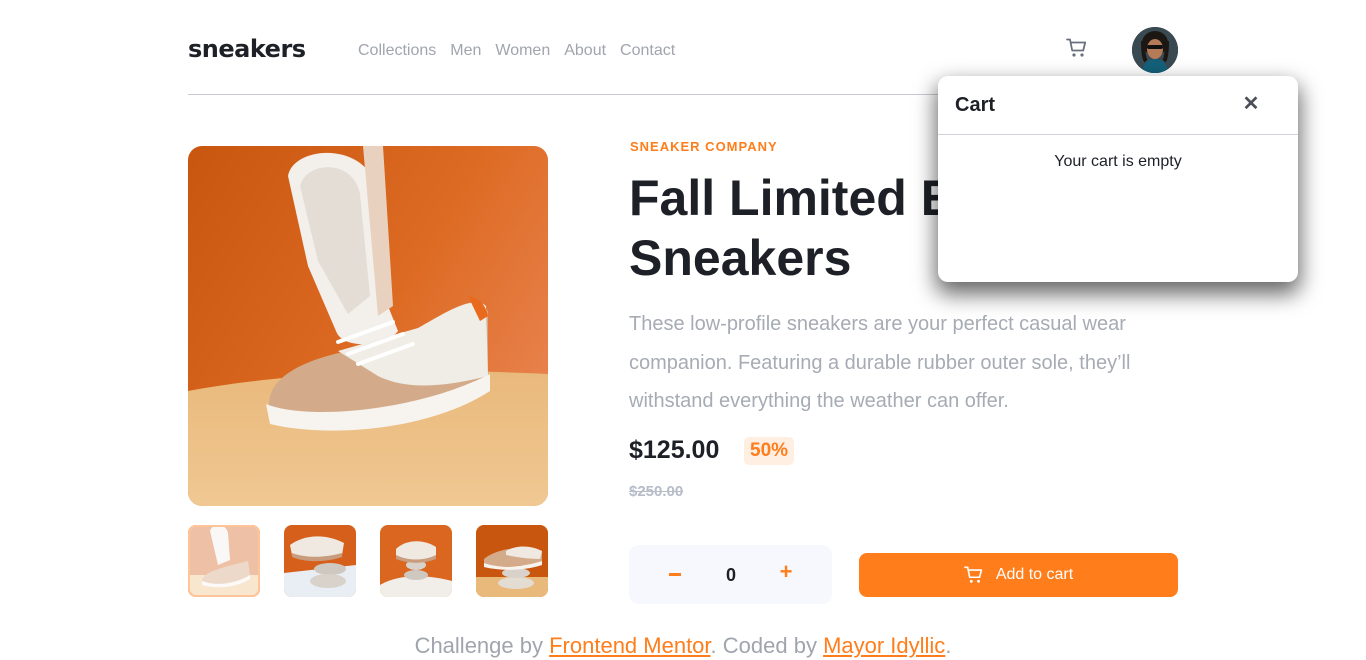 The height and width of the screenshot is (660, 1366). What do you see at coordinates (769, 451) in the screenshot?
I see `discount-badge: 50%` at bounding box center [769, 451].